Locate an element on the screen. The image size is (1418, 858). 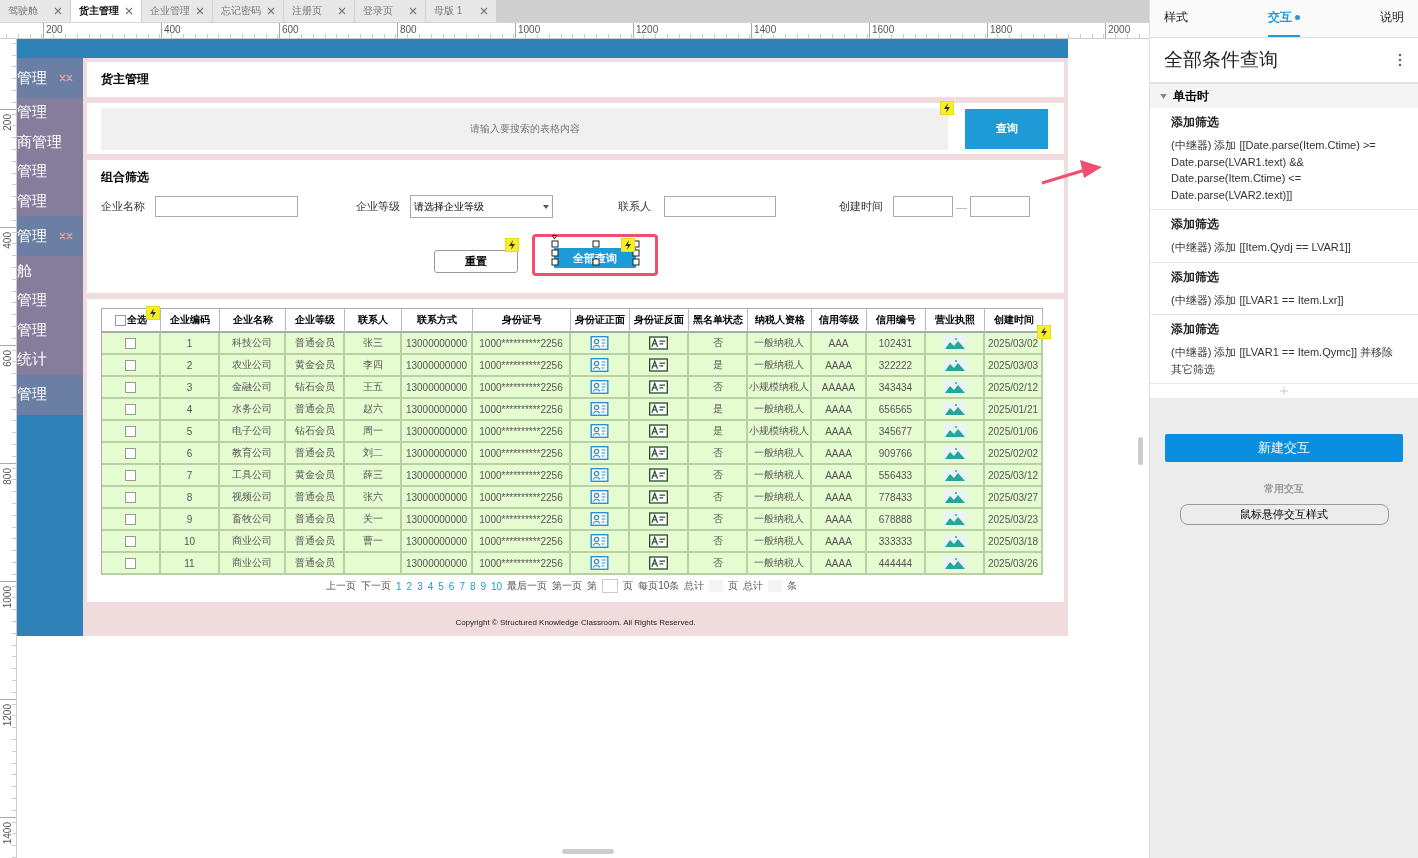
reset-button: 重置 is located at coordinates (475, 261).